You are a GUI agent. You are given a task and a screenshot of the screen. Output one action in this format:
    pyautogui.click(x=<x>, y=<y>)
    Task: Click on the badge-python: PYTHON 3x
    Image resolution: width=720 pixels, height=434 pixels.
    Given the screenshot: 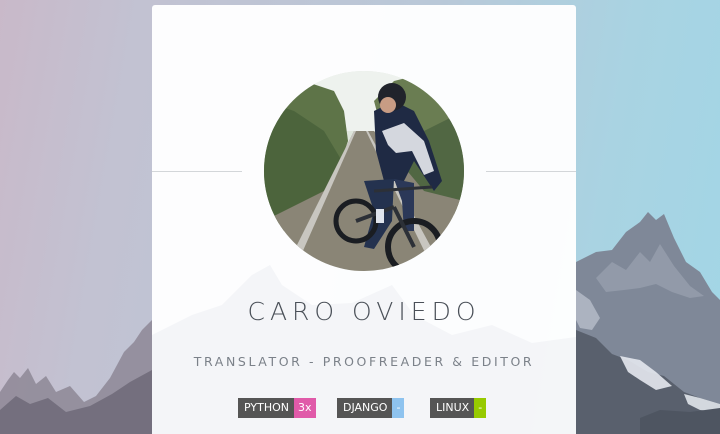 What is the action you would take?
    pyautogui.click(x=277, y=408)
    